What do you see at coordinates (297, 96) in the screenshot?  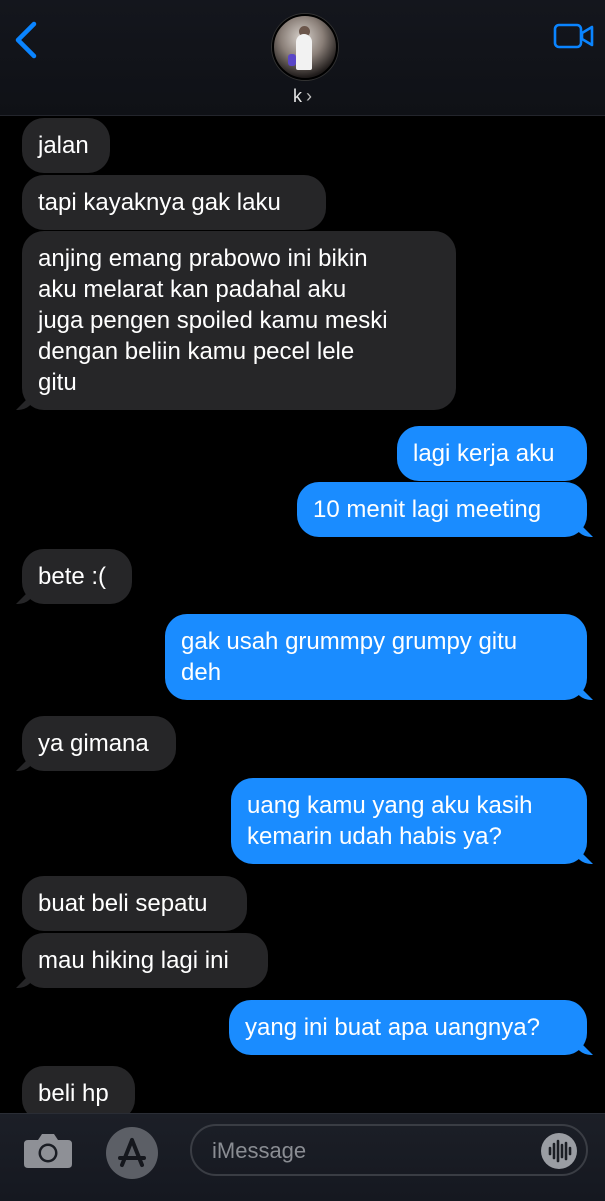 I see `contact-name: k` at bounding box center [297, 96].